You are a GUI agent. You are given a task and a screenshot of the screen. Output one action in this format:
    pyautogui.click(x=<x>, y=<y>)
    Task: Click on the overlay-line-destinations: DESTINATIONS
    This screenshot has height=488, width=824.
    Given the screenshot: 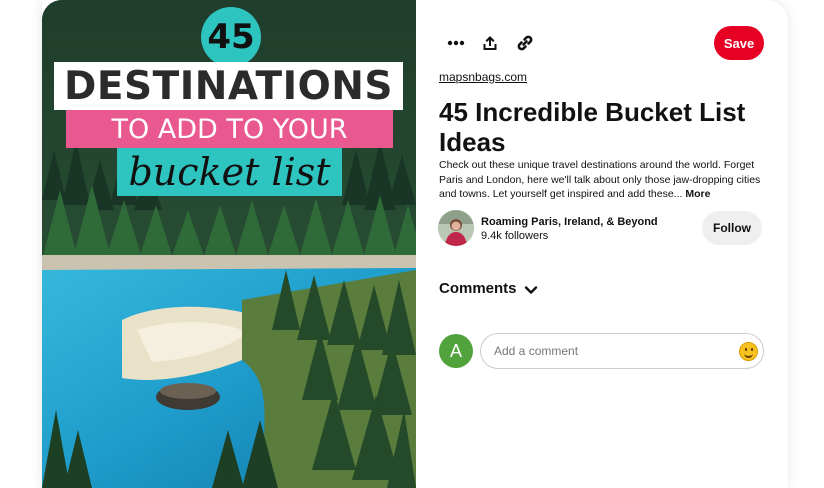 What is the action you would take?
    pyautogui.click(x=228, y=86)
    